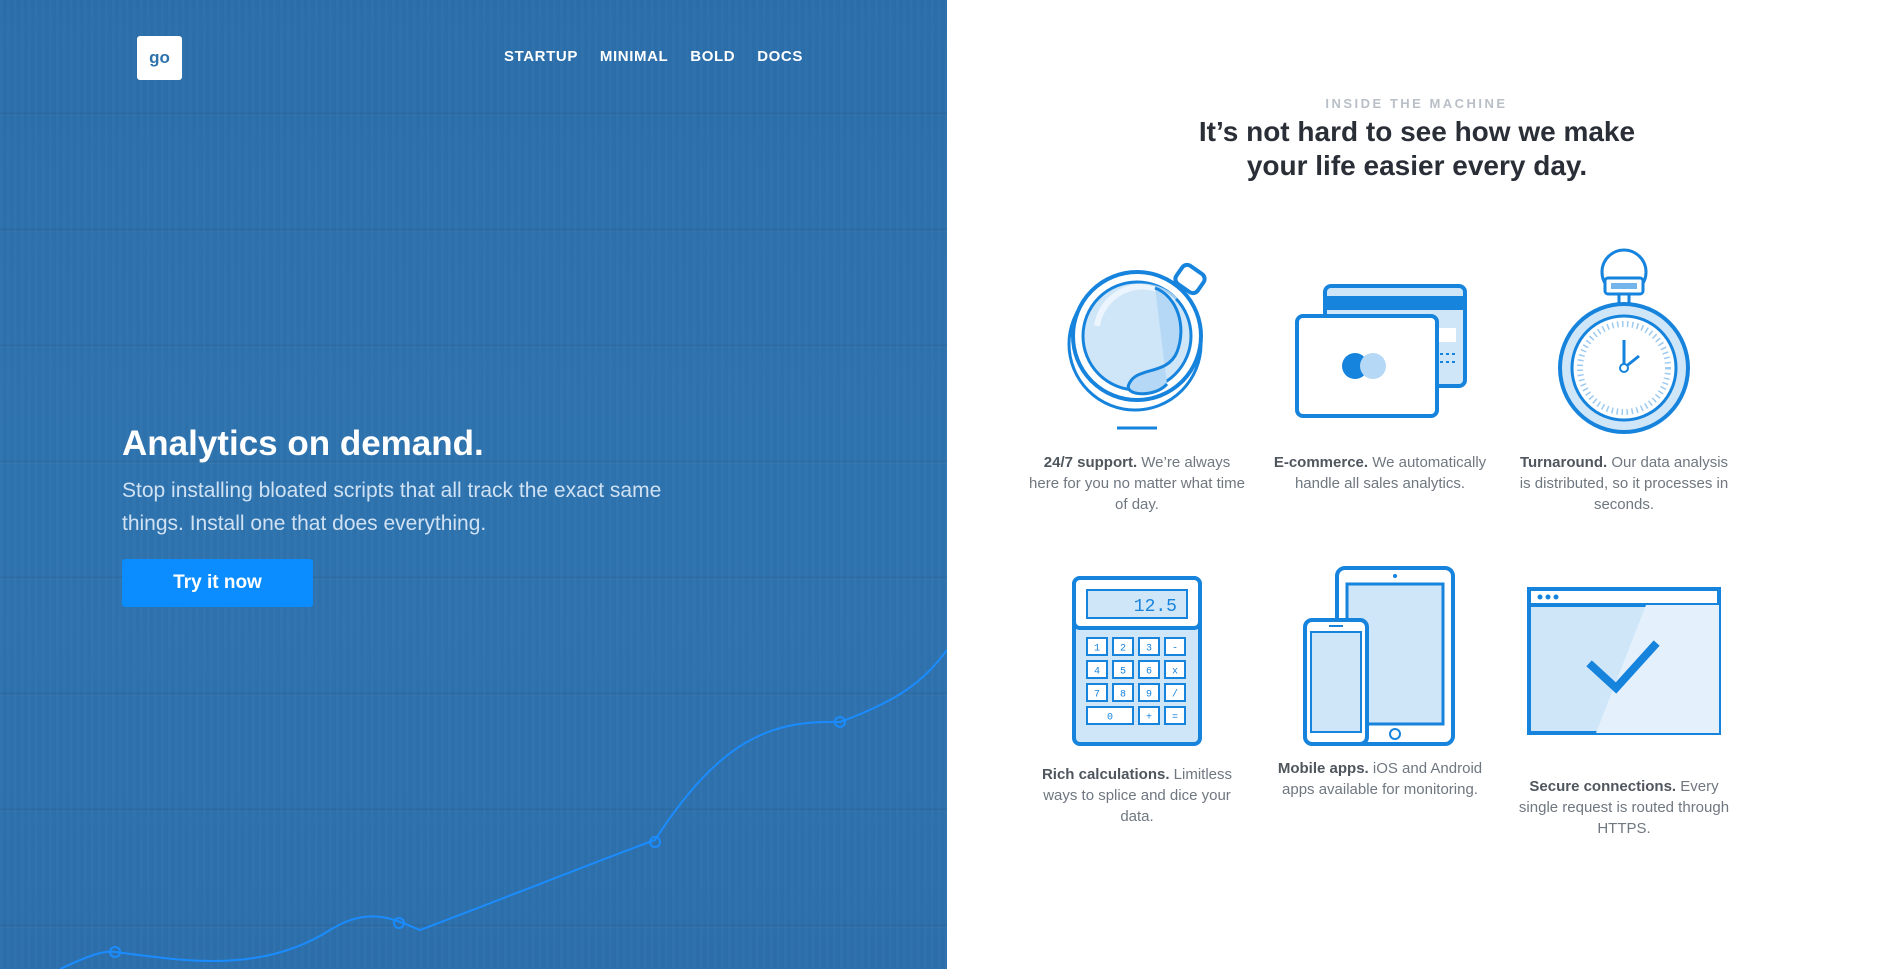 The width and height of the screenshot is (1886, 969). I want to click on coffee-cup-icon, so click(1137, 346).